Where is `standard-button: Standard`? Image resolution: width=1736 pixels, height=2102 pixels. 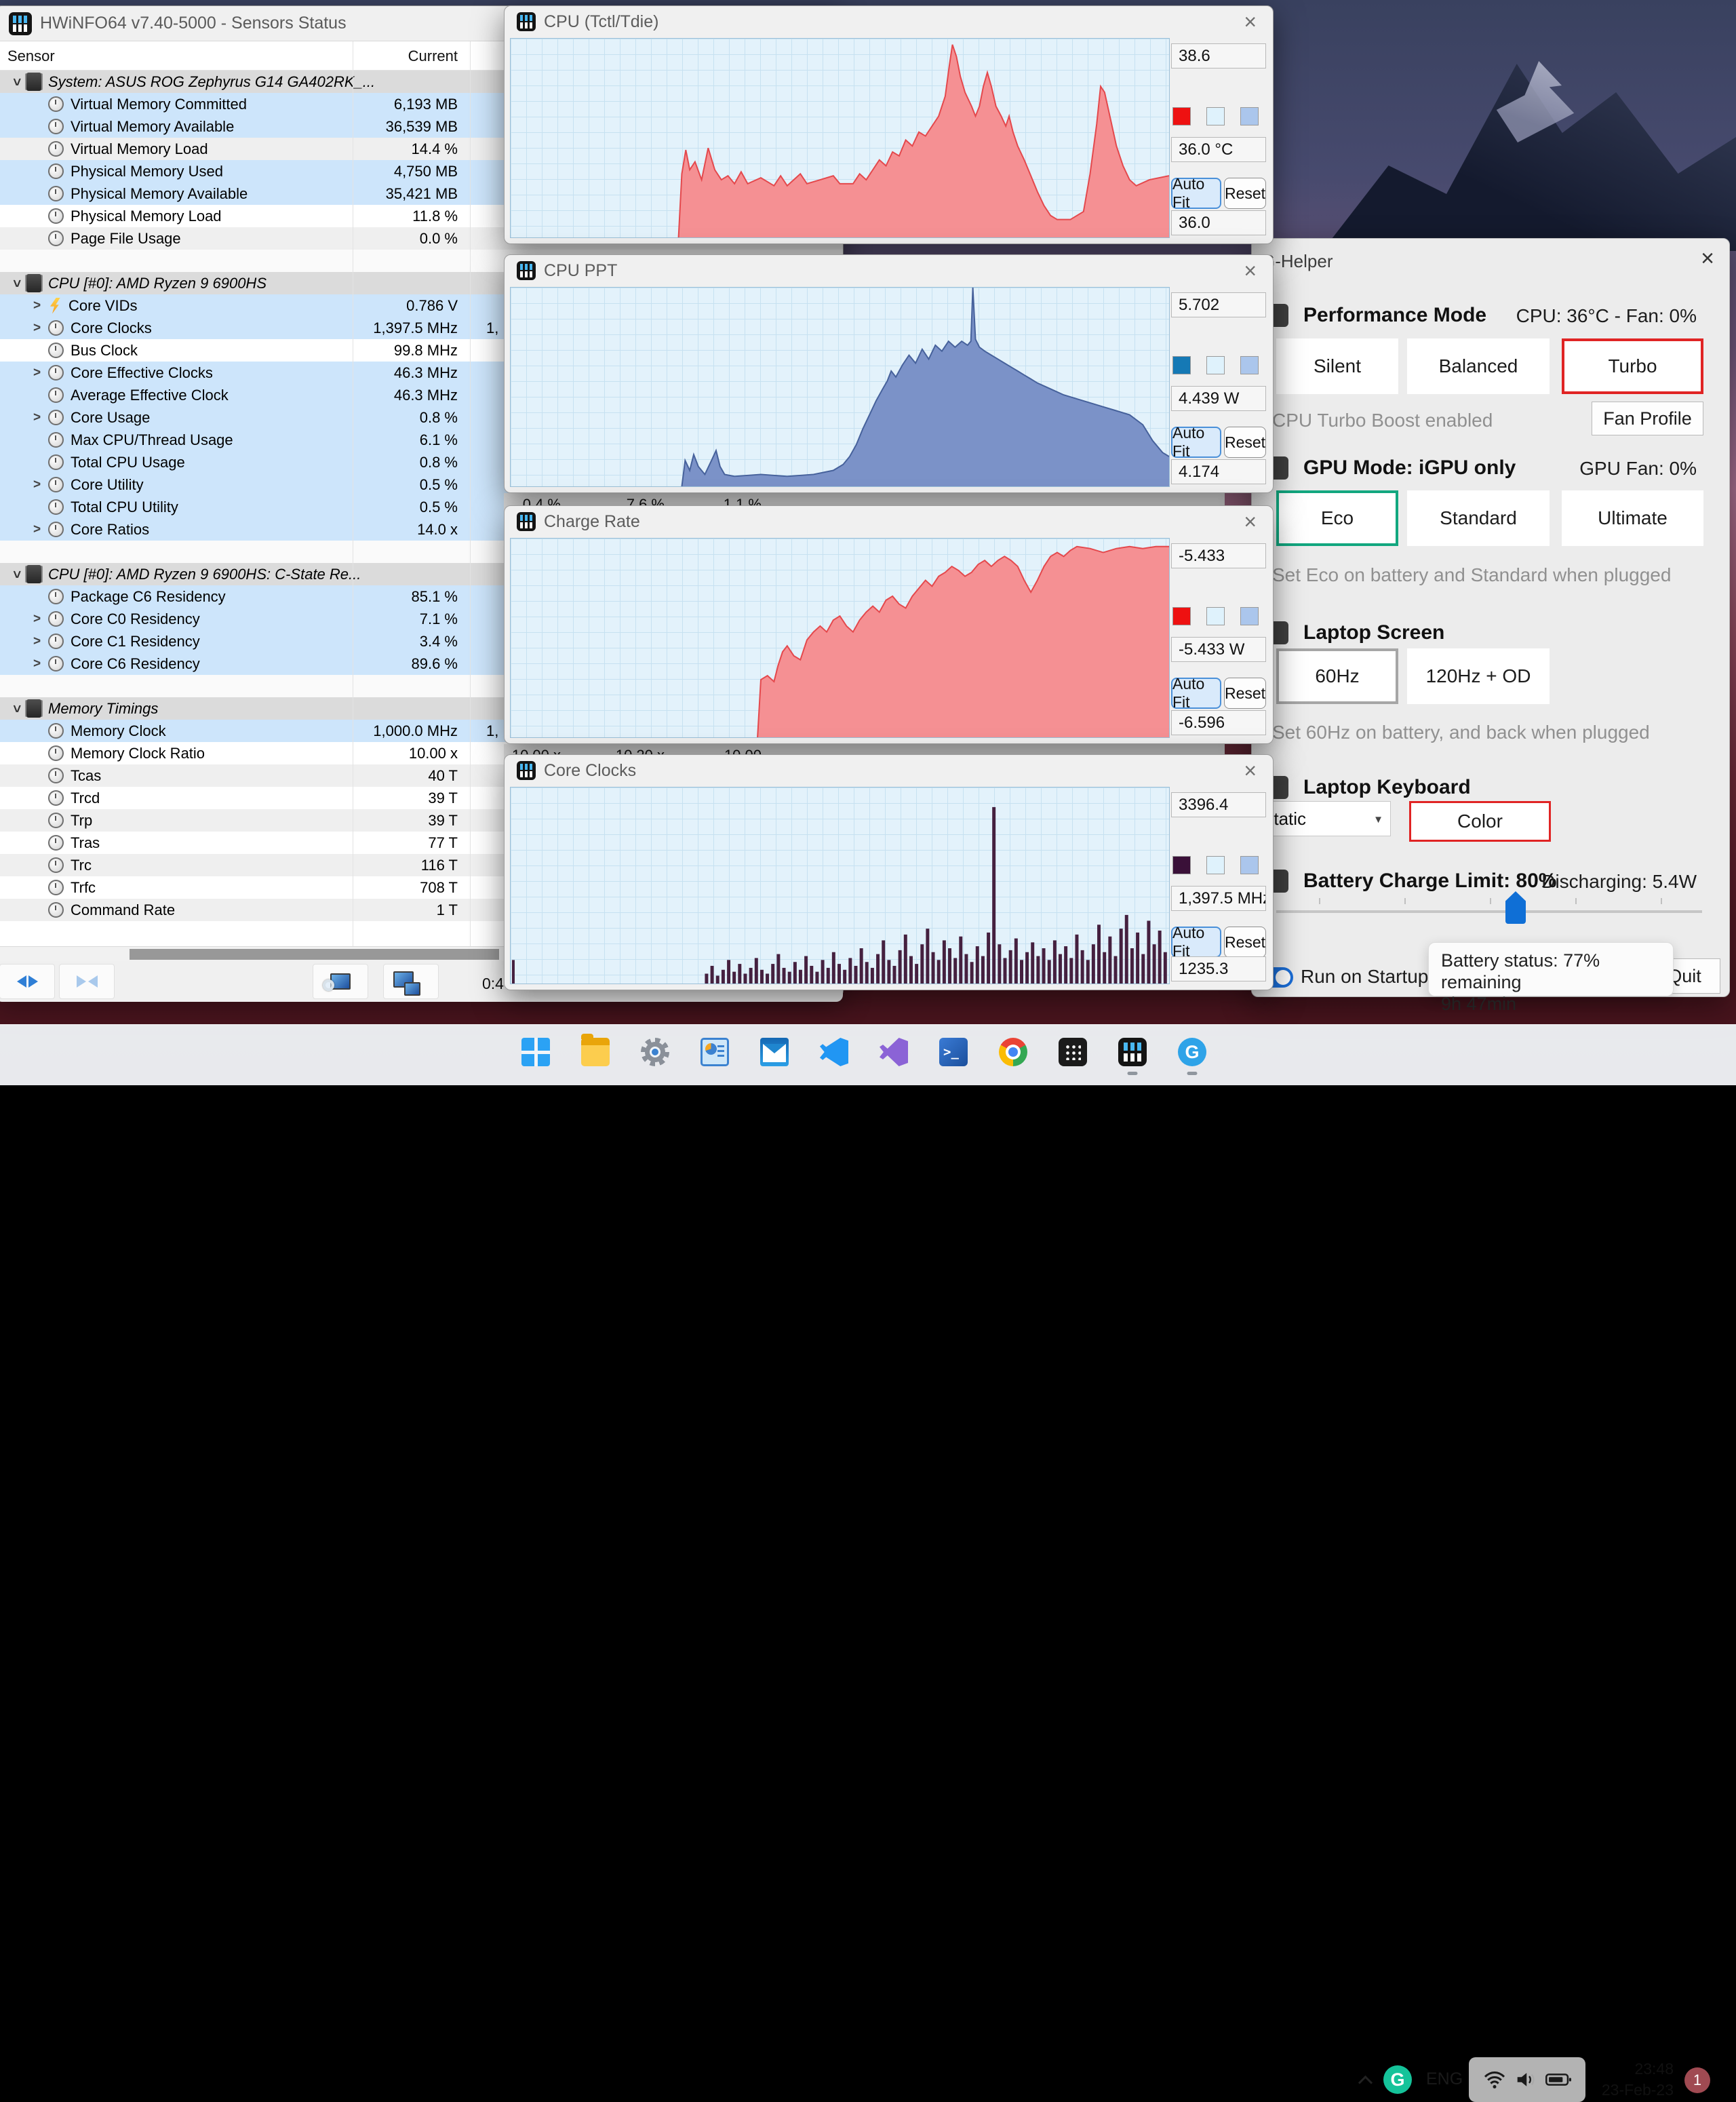
standard-button: Standard is located at coordinates (1478, 518).